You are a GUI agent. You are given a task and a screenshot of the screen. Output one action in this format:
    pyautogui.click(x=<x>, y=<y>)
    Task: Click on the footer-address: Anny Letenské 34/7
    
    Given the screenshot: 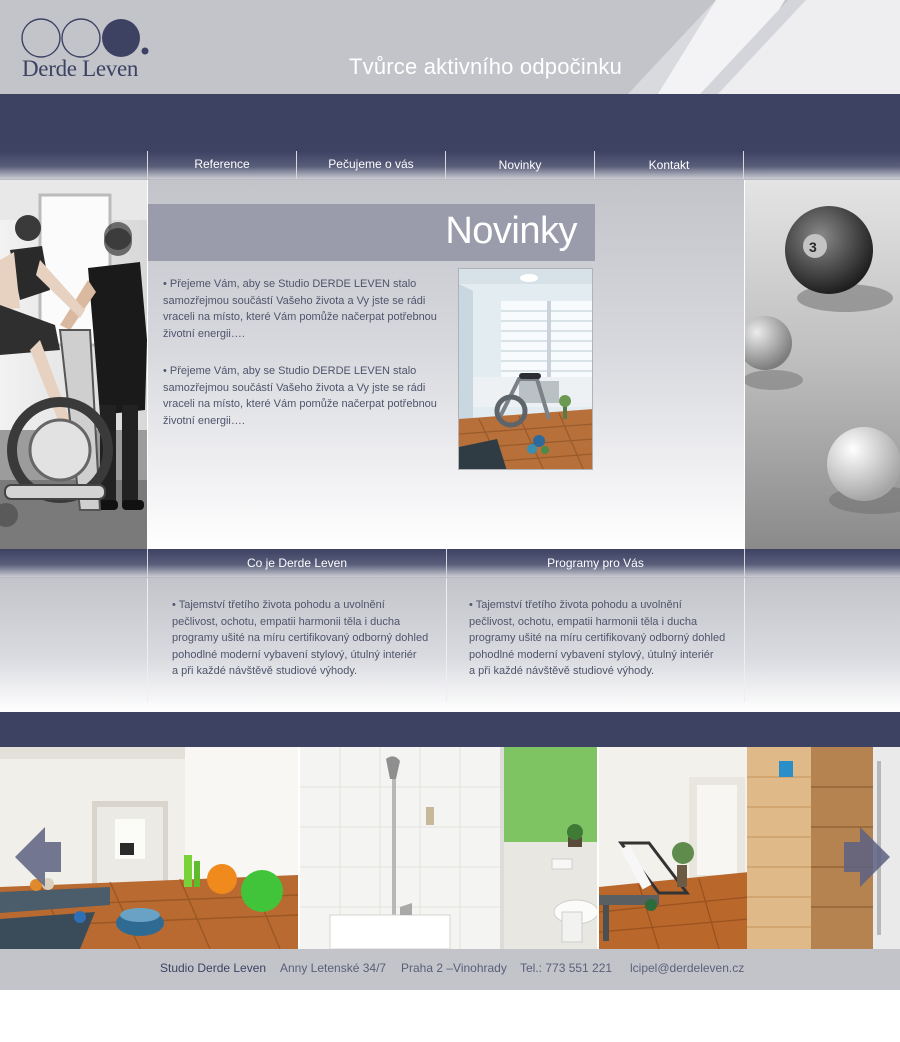 What is the action you would take?
    pyautogui.click(x=333, y=968)
    